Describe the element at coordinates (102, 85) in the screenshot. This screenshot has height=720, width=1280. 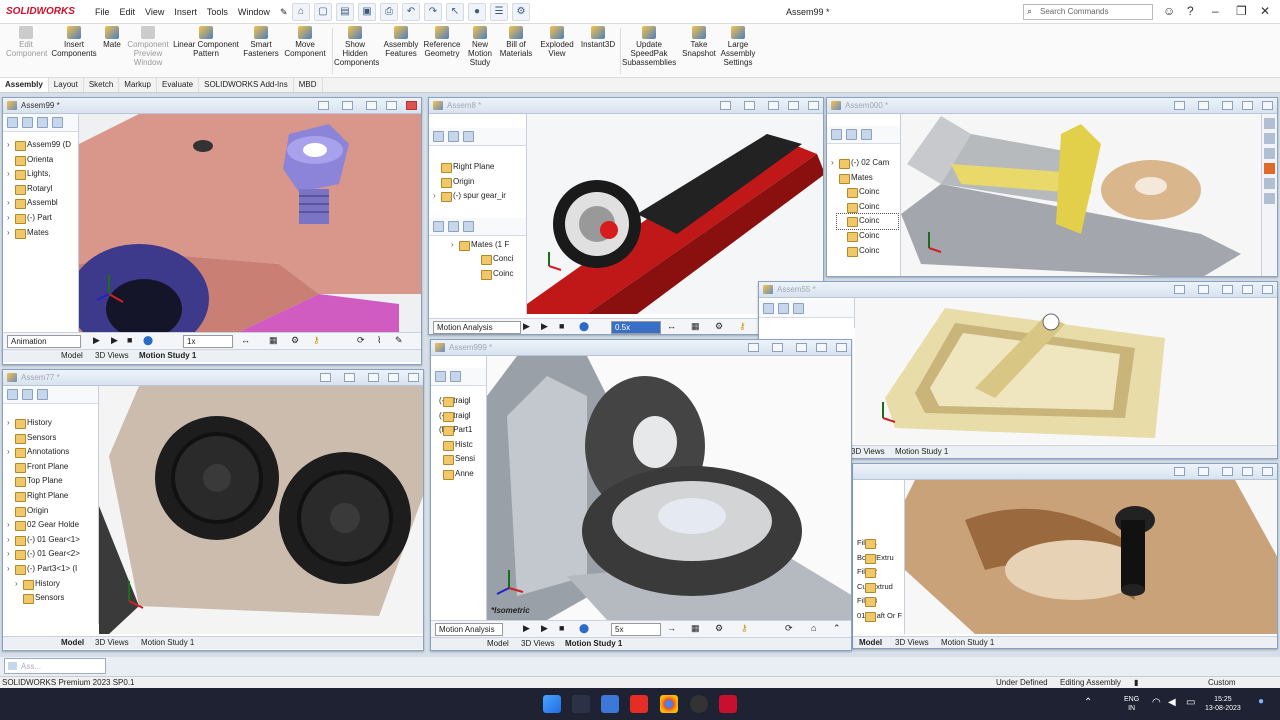
I see `tab-sketch: Sketch` at that location.